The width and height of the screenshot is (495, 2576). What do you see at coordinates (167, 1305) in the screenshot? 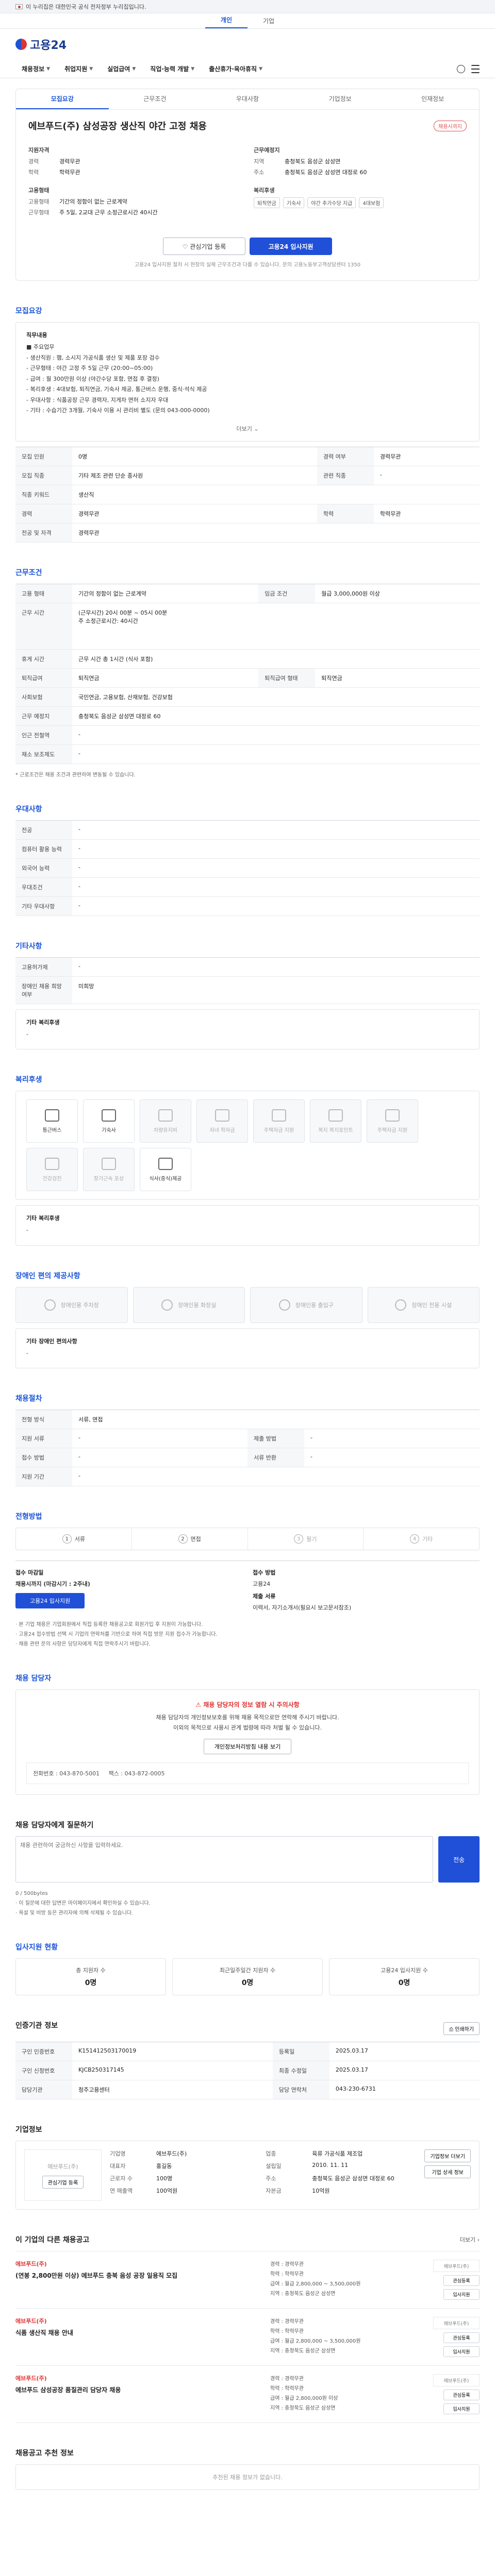
I see `restroom-icon` at bounding box center [167, 1305].